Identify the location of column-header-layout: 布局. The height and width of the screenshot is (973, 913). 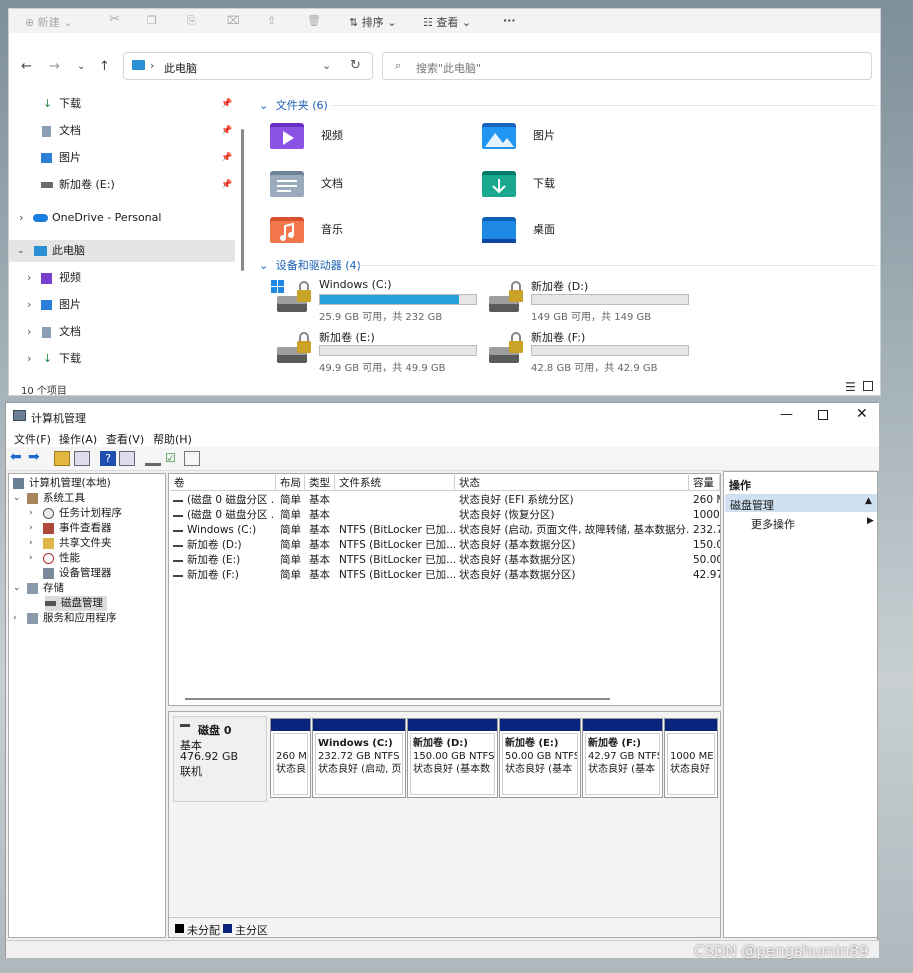
(290, 483).